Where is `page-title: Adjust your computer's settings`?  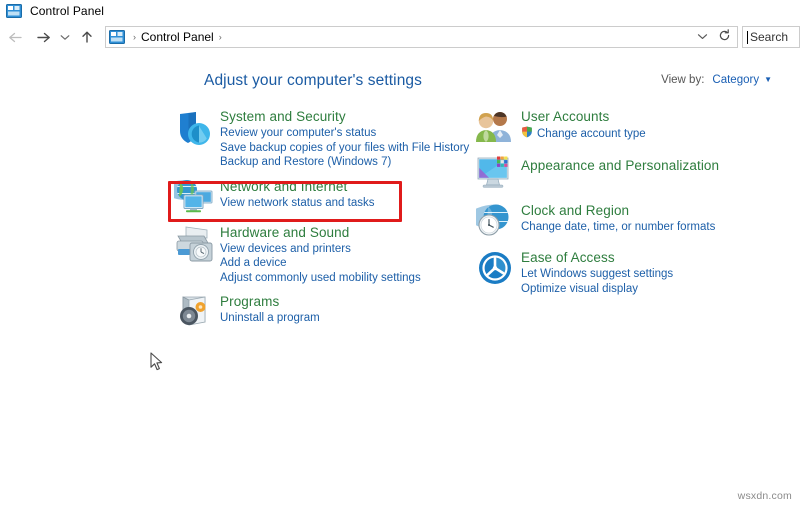
page-title: Adjust your computer's settings is located at coordinates (313, 80).